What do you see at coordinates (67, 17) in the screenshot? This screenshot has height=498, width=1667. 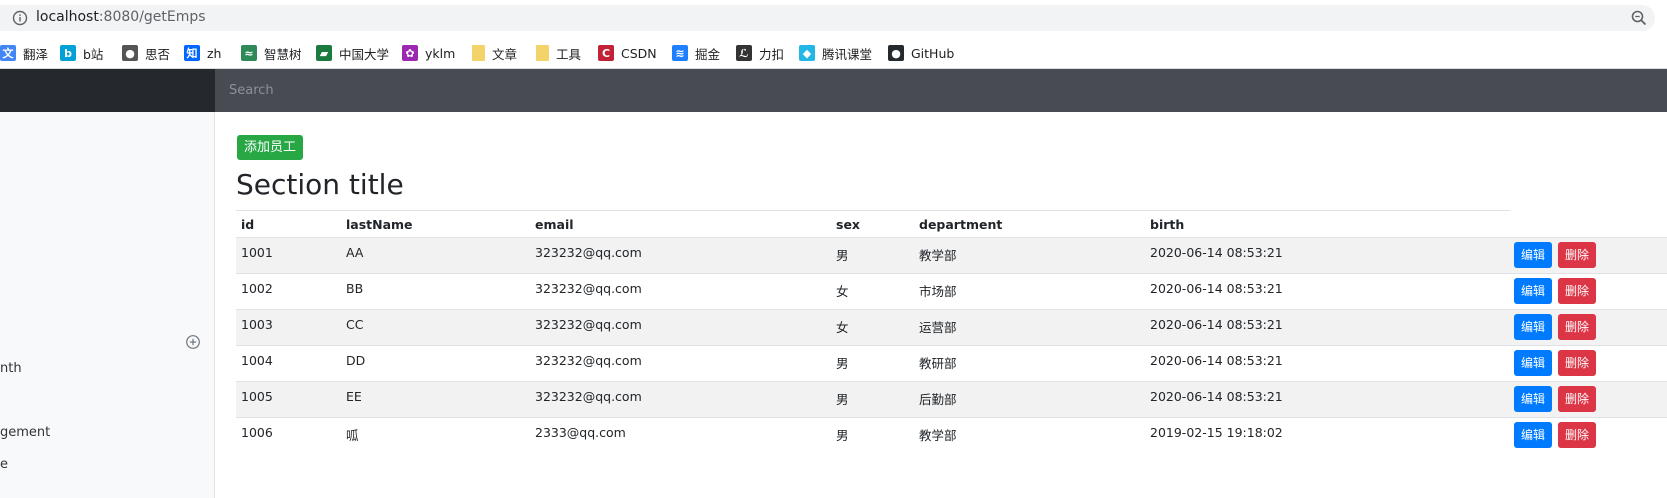 I see `url-host: localhost` at bounding box center [67, 17].